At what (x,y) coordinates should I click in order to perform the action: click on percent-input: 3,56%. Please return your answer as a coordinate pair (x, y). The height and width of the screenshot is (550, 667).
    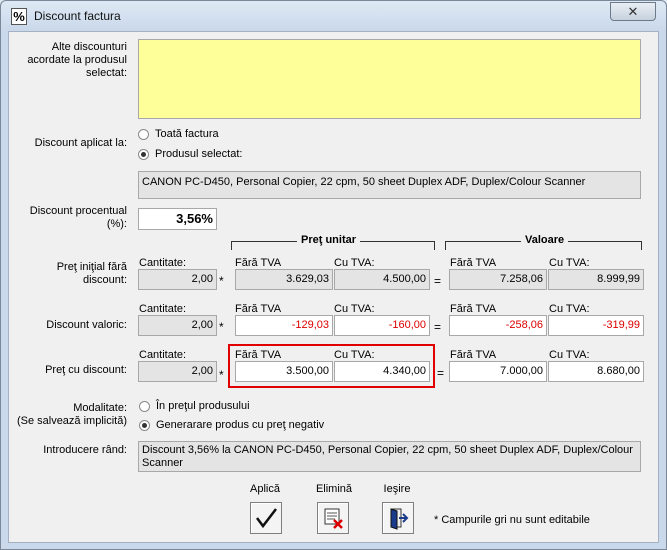
    Looking at the image, I should click on (177, 219).